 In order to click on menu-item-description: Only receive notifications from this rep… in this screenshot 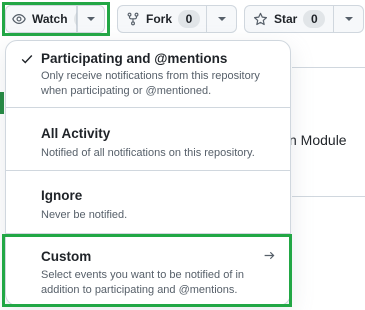, I will do `click(150, 83)`.